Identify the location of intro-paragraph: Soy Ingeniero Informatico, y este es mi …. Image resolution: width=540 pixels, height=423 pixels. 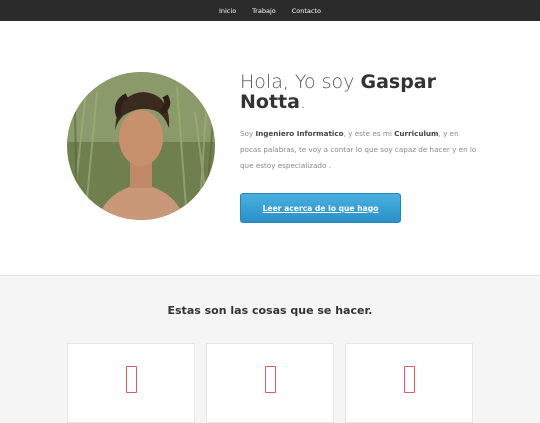
(360, 150).